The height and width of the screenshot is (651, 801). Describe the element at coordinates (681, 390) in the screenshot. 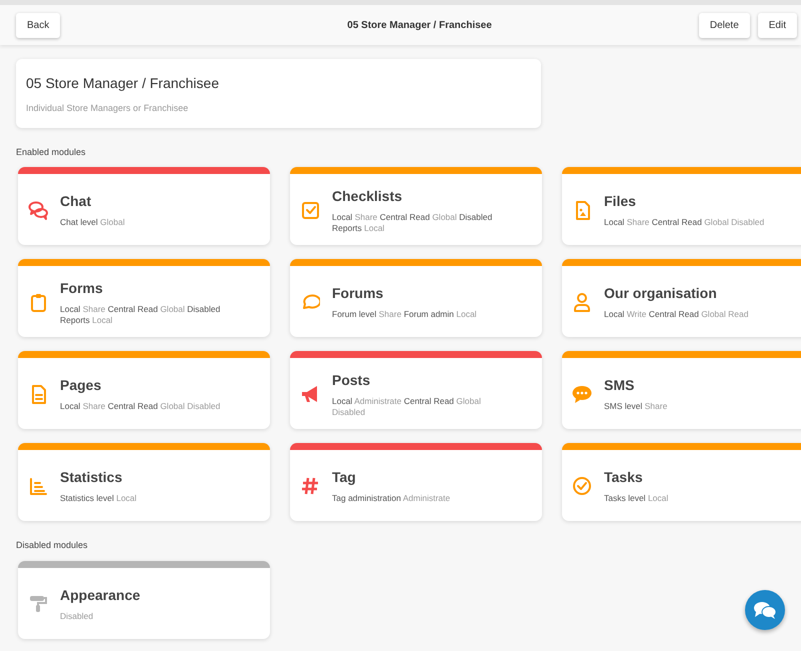

I see `module-card: SMS SMS level Share` at that location.